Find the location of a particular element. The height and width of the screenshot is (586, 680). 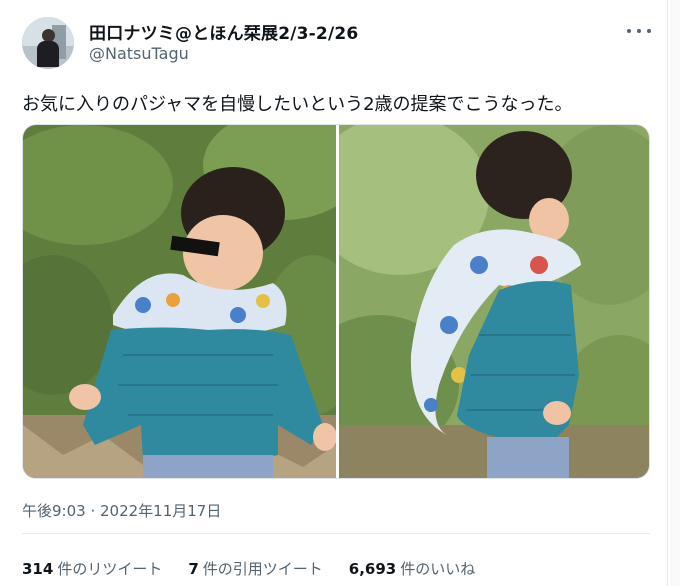

quote-tweet-count: 7 is located at coordinates (193, 569).